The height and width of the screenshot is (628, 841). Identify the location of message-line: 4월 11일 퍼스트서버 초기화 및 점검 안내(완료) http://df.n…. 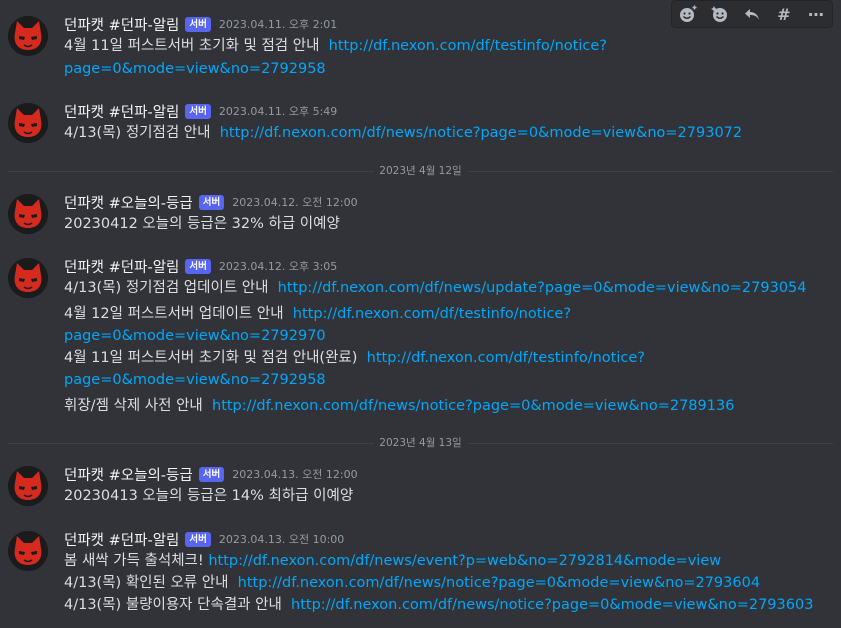
(354, 358).